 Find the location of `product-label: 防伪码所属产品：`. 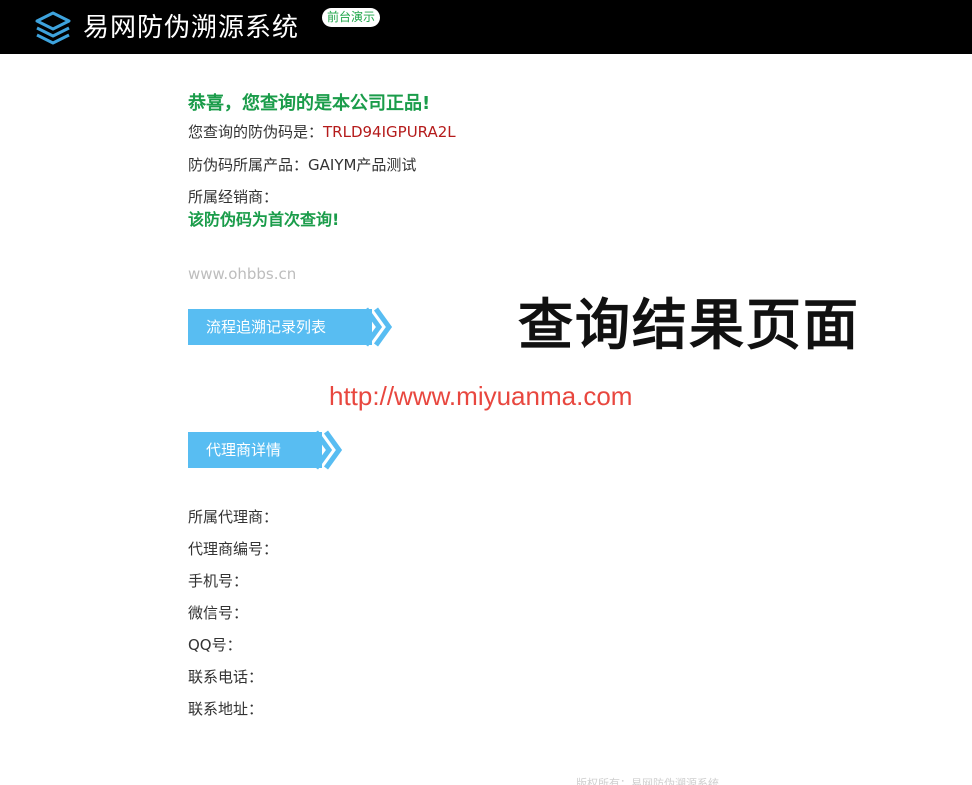

product-label: 防伪码所属产品： is located at coordinates (248, 165).